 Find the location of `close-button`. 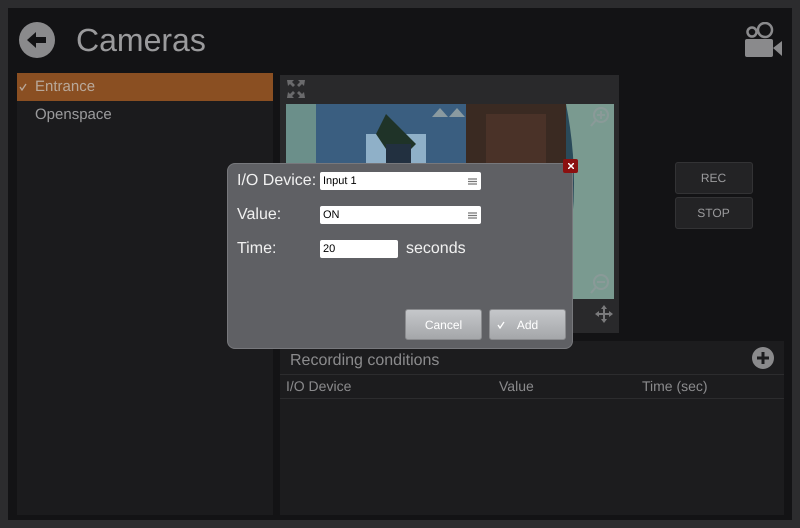

close-button is located at coordinates (570, 166).